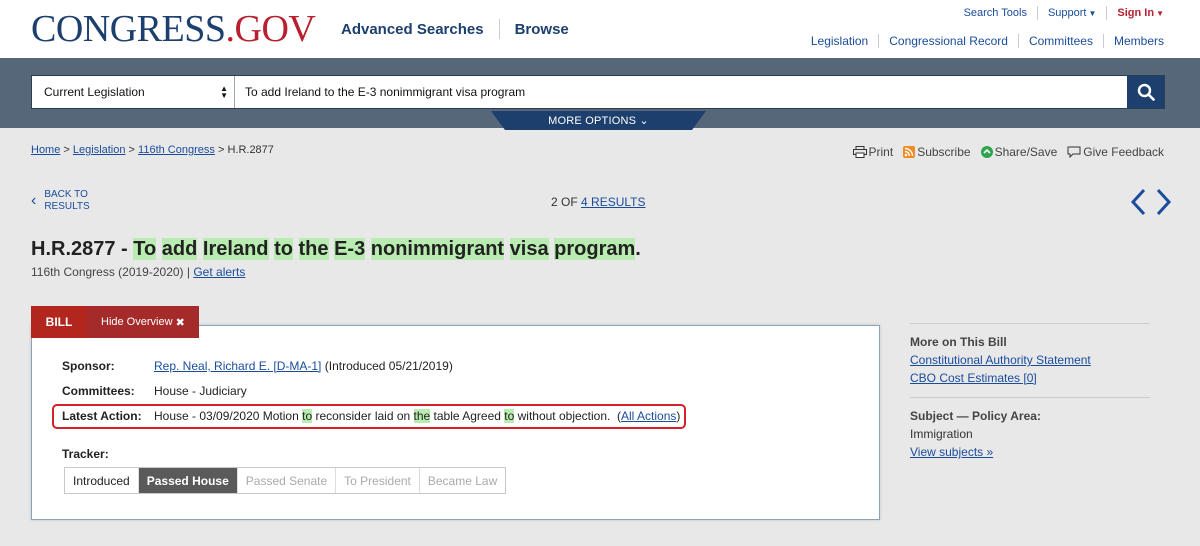 The image size is (1200, 546). I want to click on back-line-2: RESULTS, so click(67, 206).